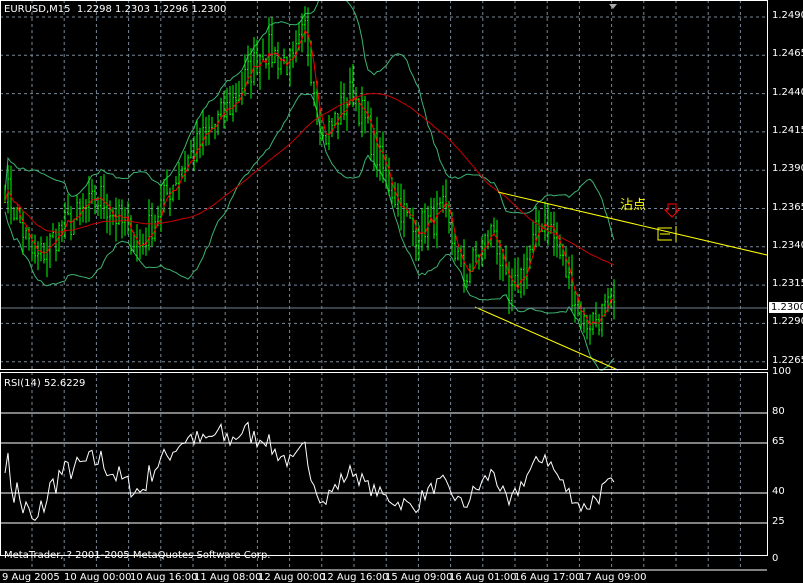 The width and height of the screenshot is (803, 583). Describe the element at coordinates (37, 9) in the screenshot. I see `symbol-label: EURUSD,M15` at that location.